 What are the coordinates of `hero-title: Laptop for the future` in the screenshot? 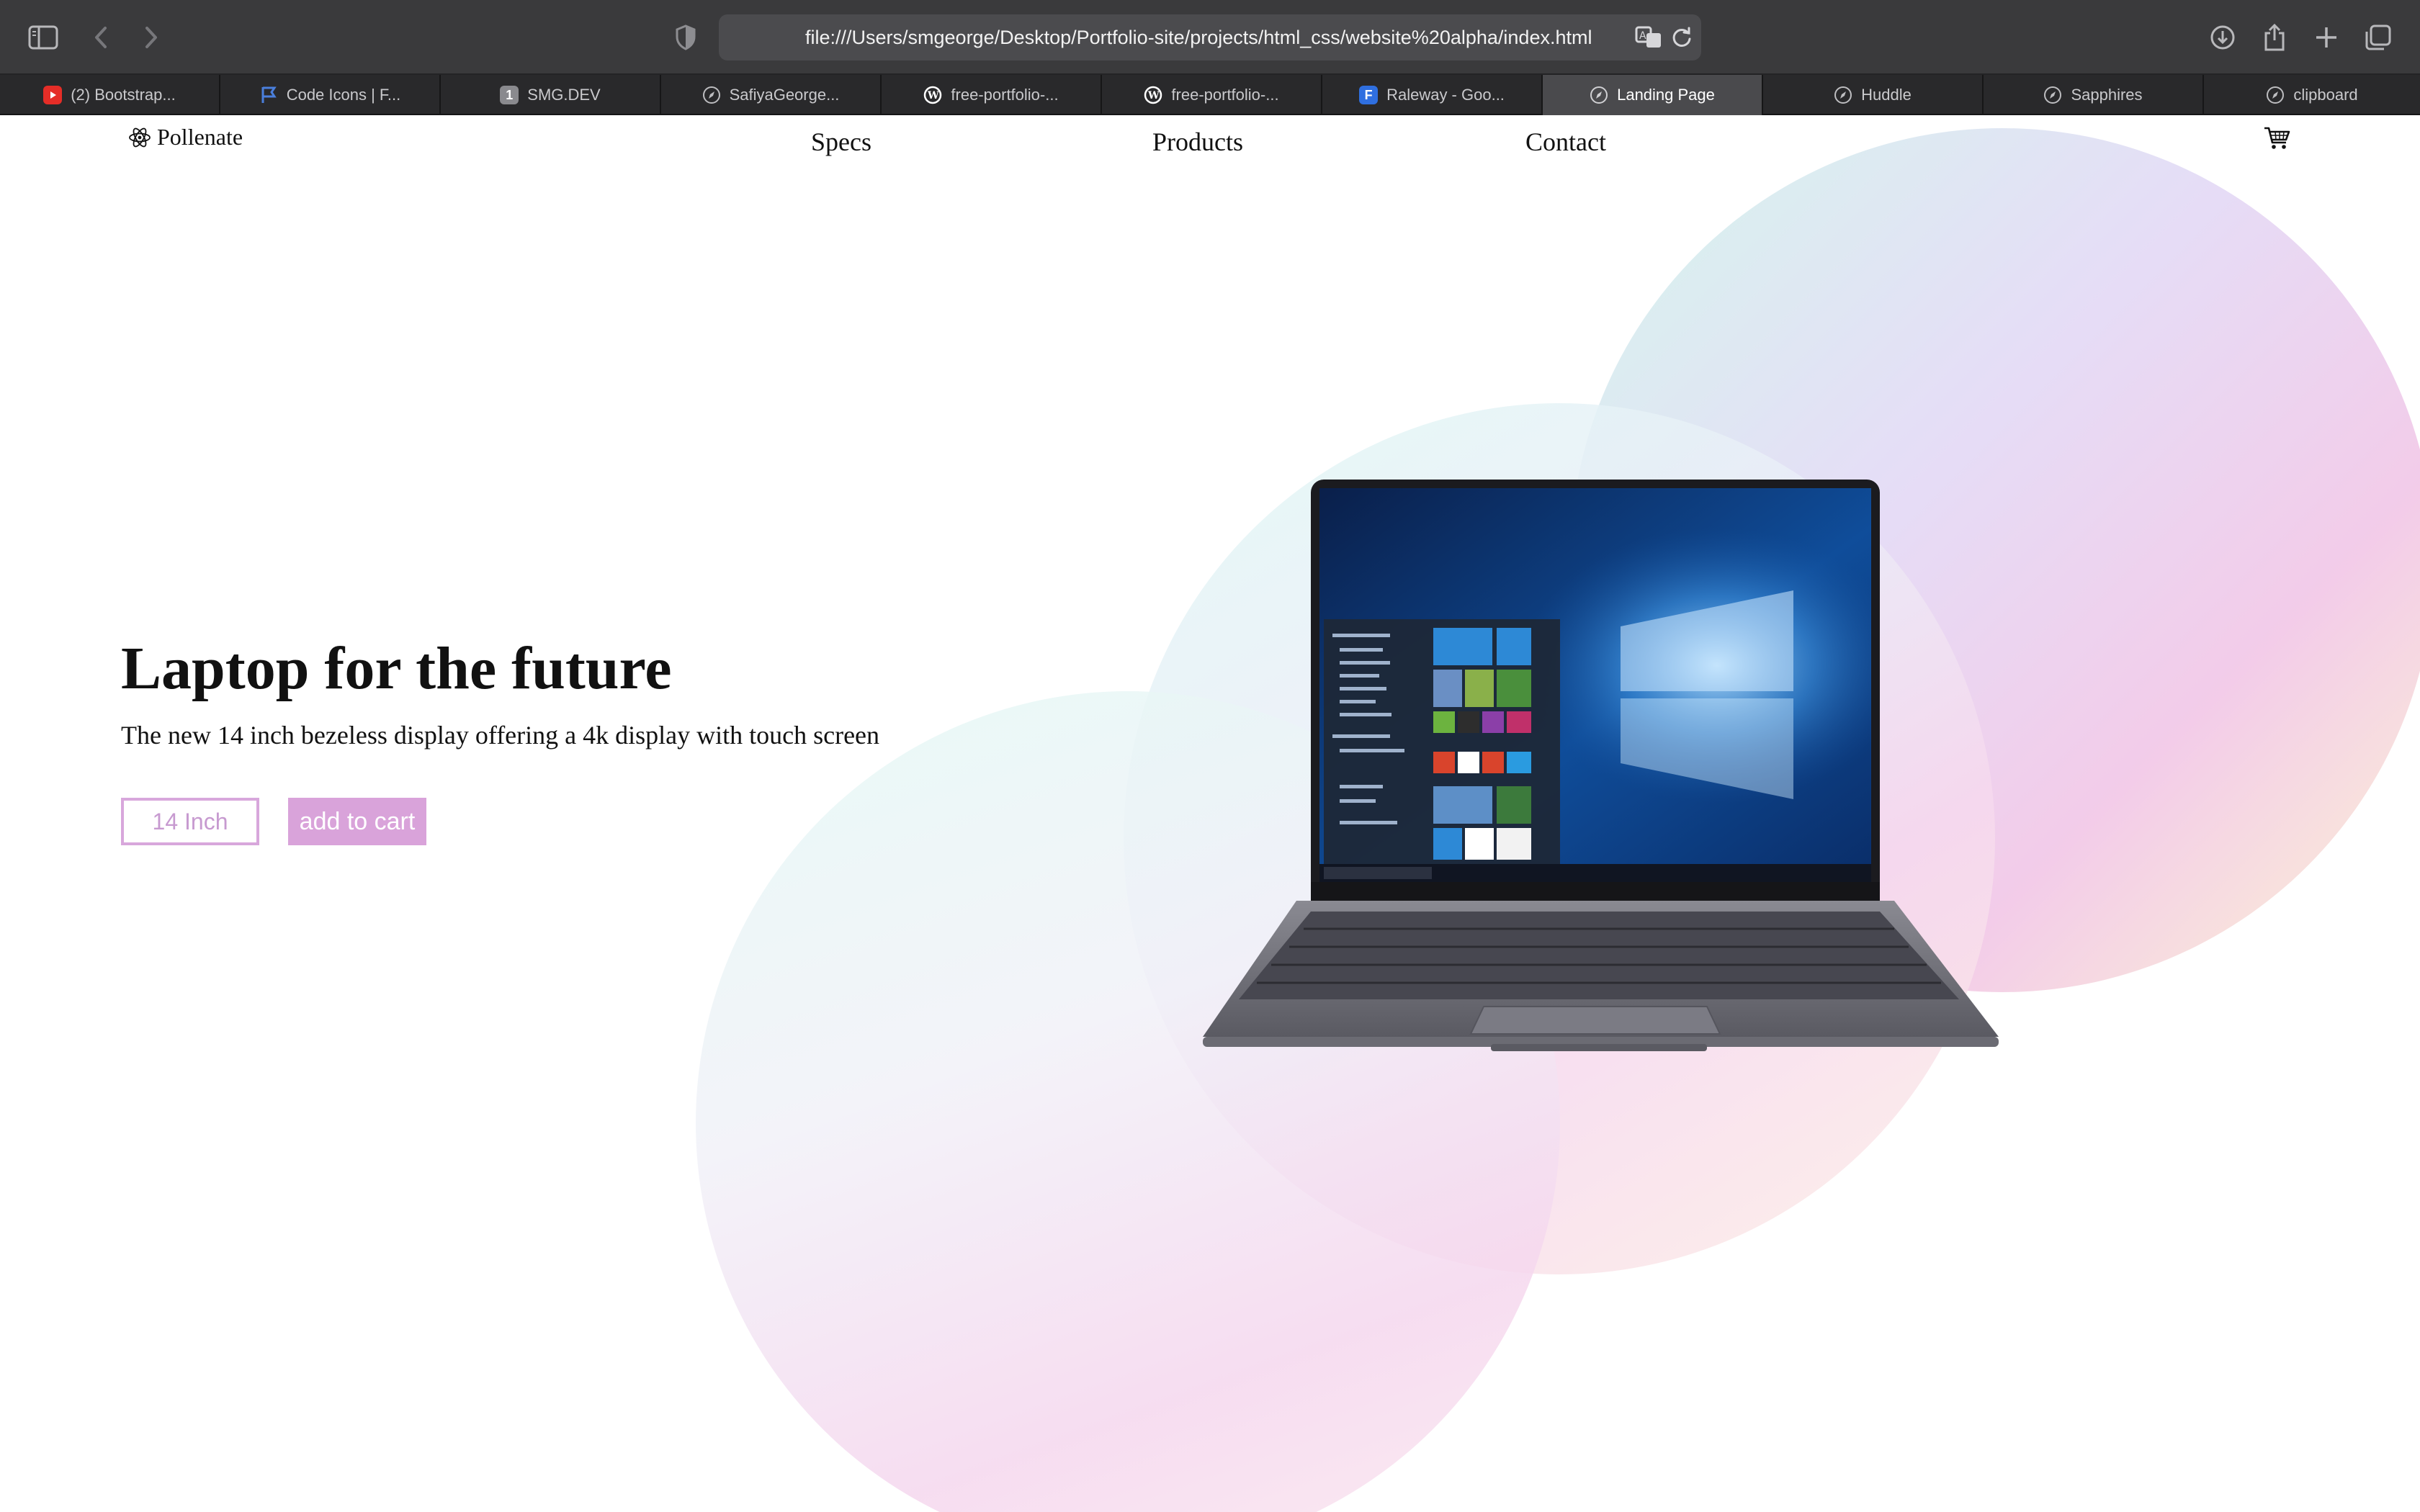 It's located at (396, 668).